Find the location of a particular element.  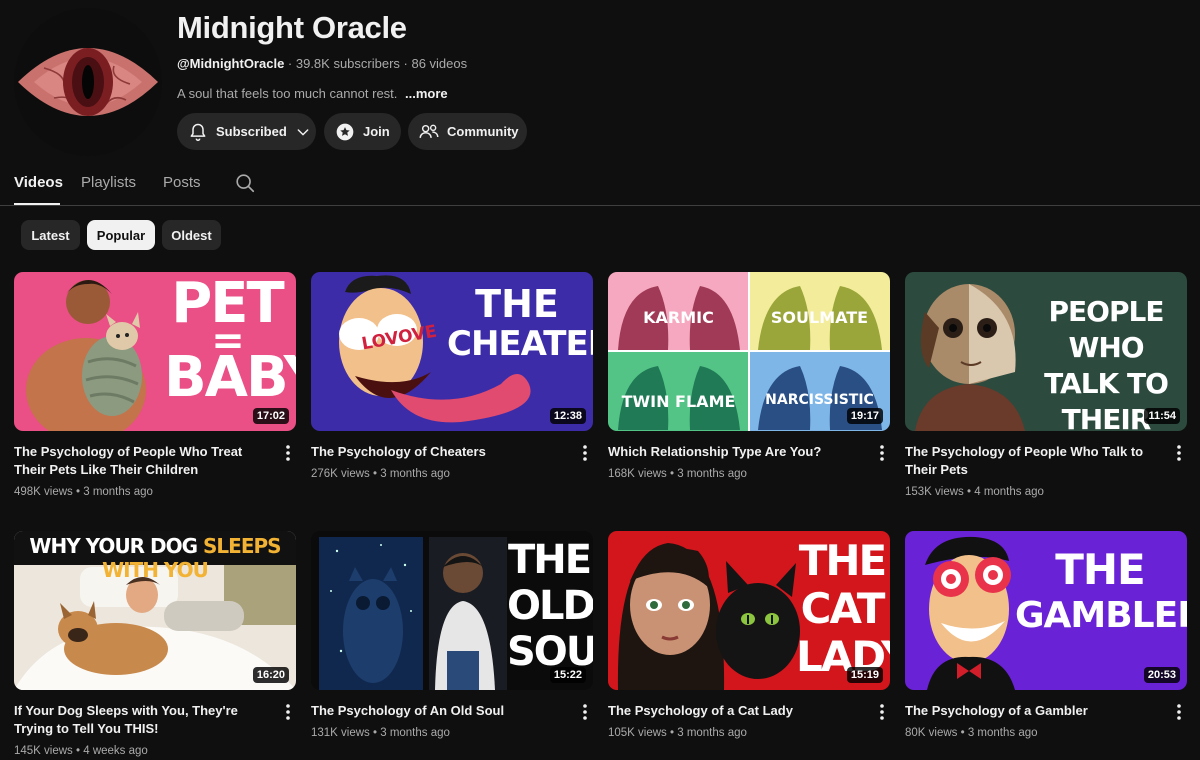

thumbnail-label-twin-flame: TWIN FLAME is located at coordinates (678, 401).